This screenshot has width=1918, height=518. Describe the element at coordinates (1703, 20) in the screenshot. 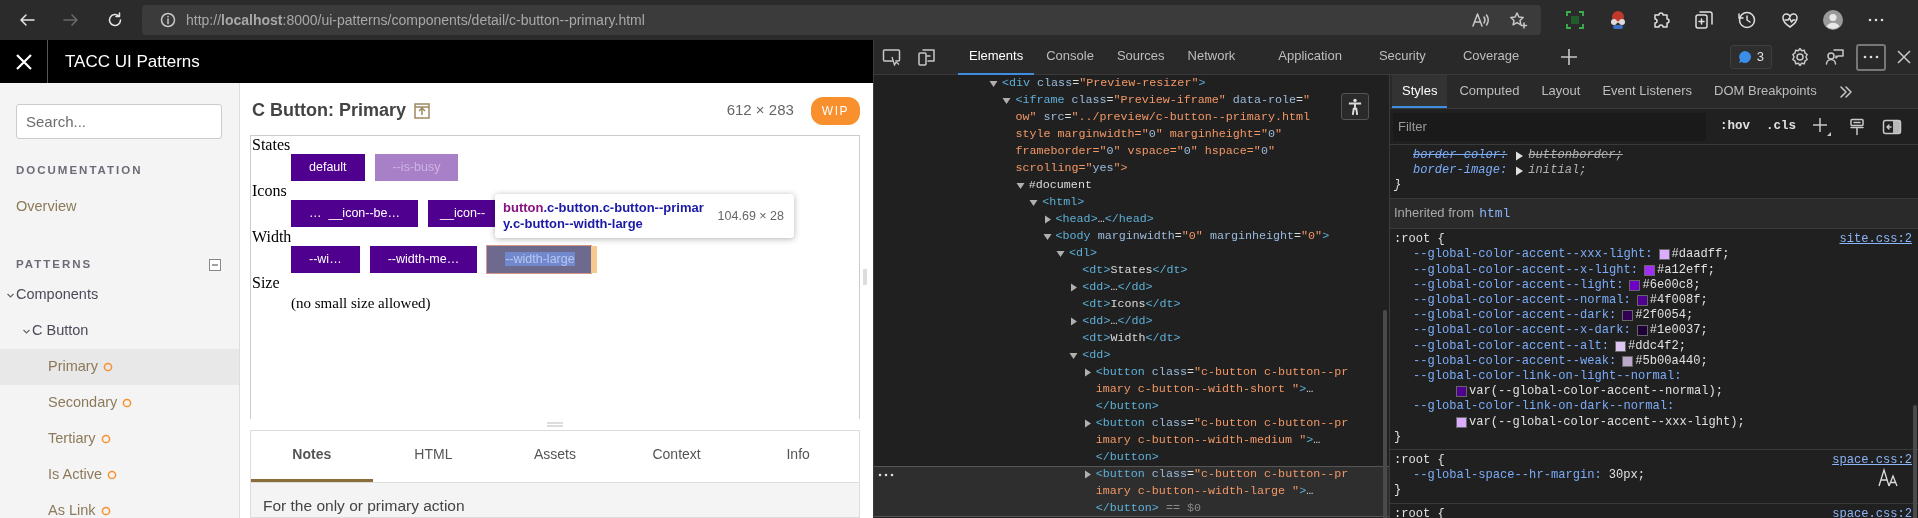

I see `collections-icon` at that location.